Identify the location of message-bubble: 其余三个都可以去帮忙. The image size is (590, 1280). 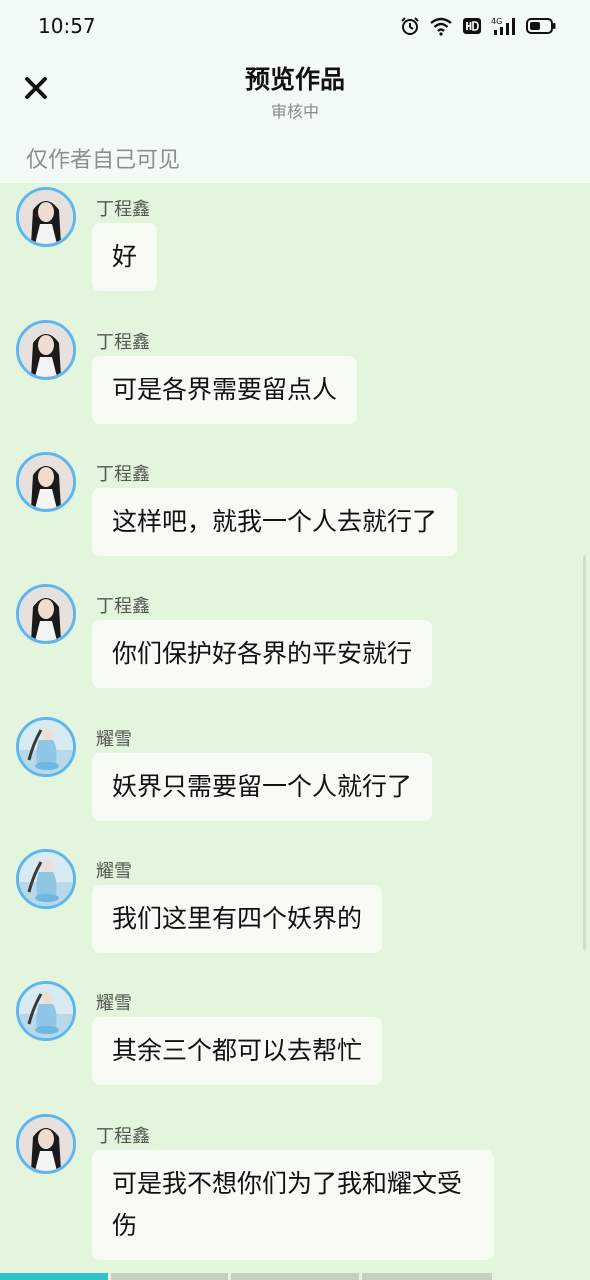
(237, 1051).